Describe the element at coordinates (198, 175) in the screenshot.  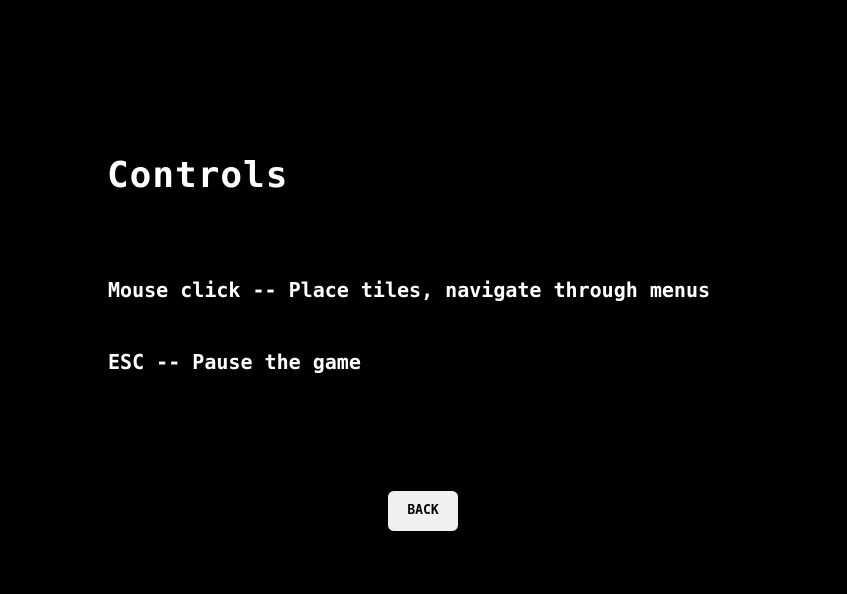
I see `page-title: Controls` at that location.